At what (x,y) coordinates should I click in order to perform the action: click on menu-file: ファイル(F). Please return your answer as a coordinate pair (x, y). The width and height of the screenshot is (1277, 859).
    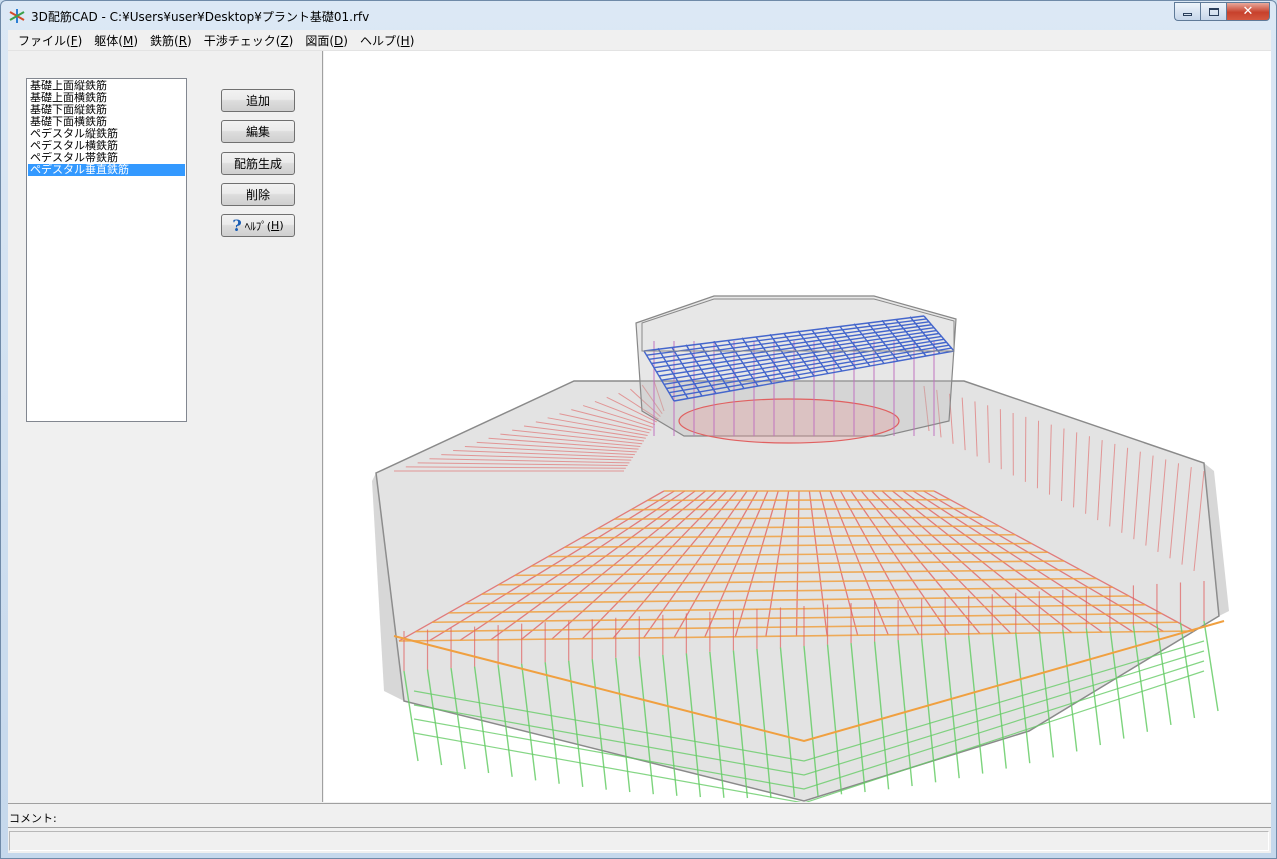
    Looking at the image, I should click on (50, 40).